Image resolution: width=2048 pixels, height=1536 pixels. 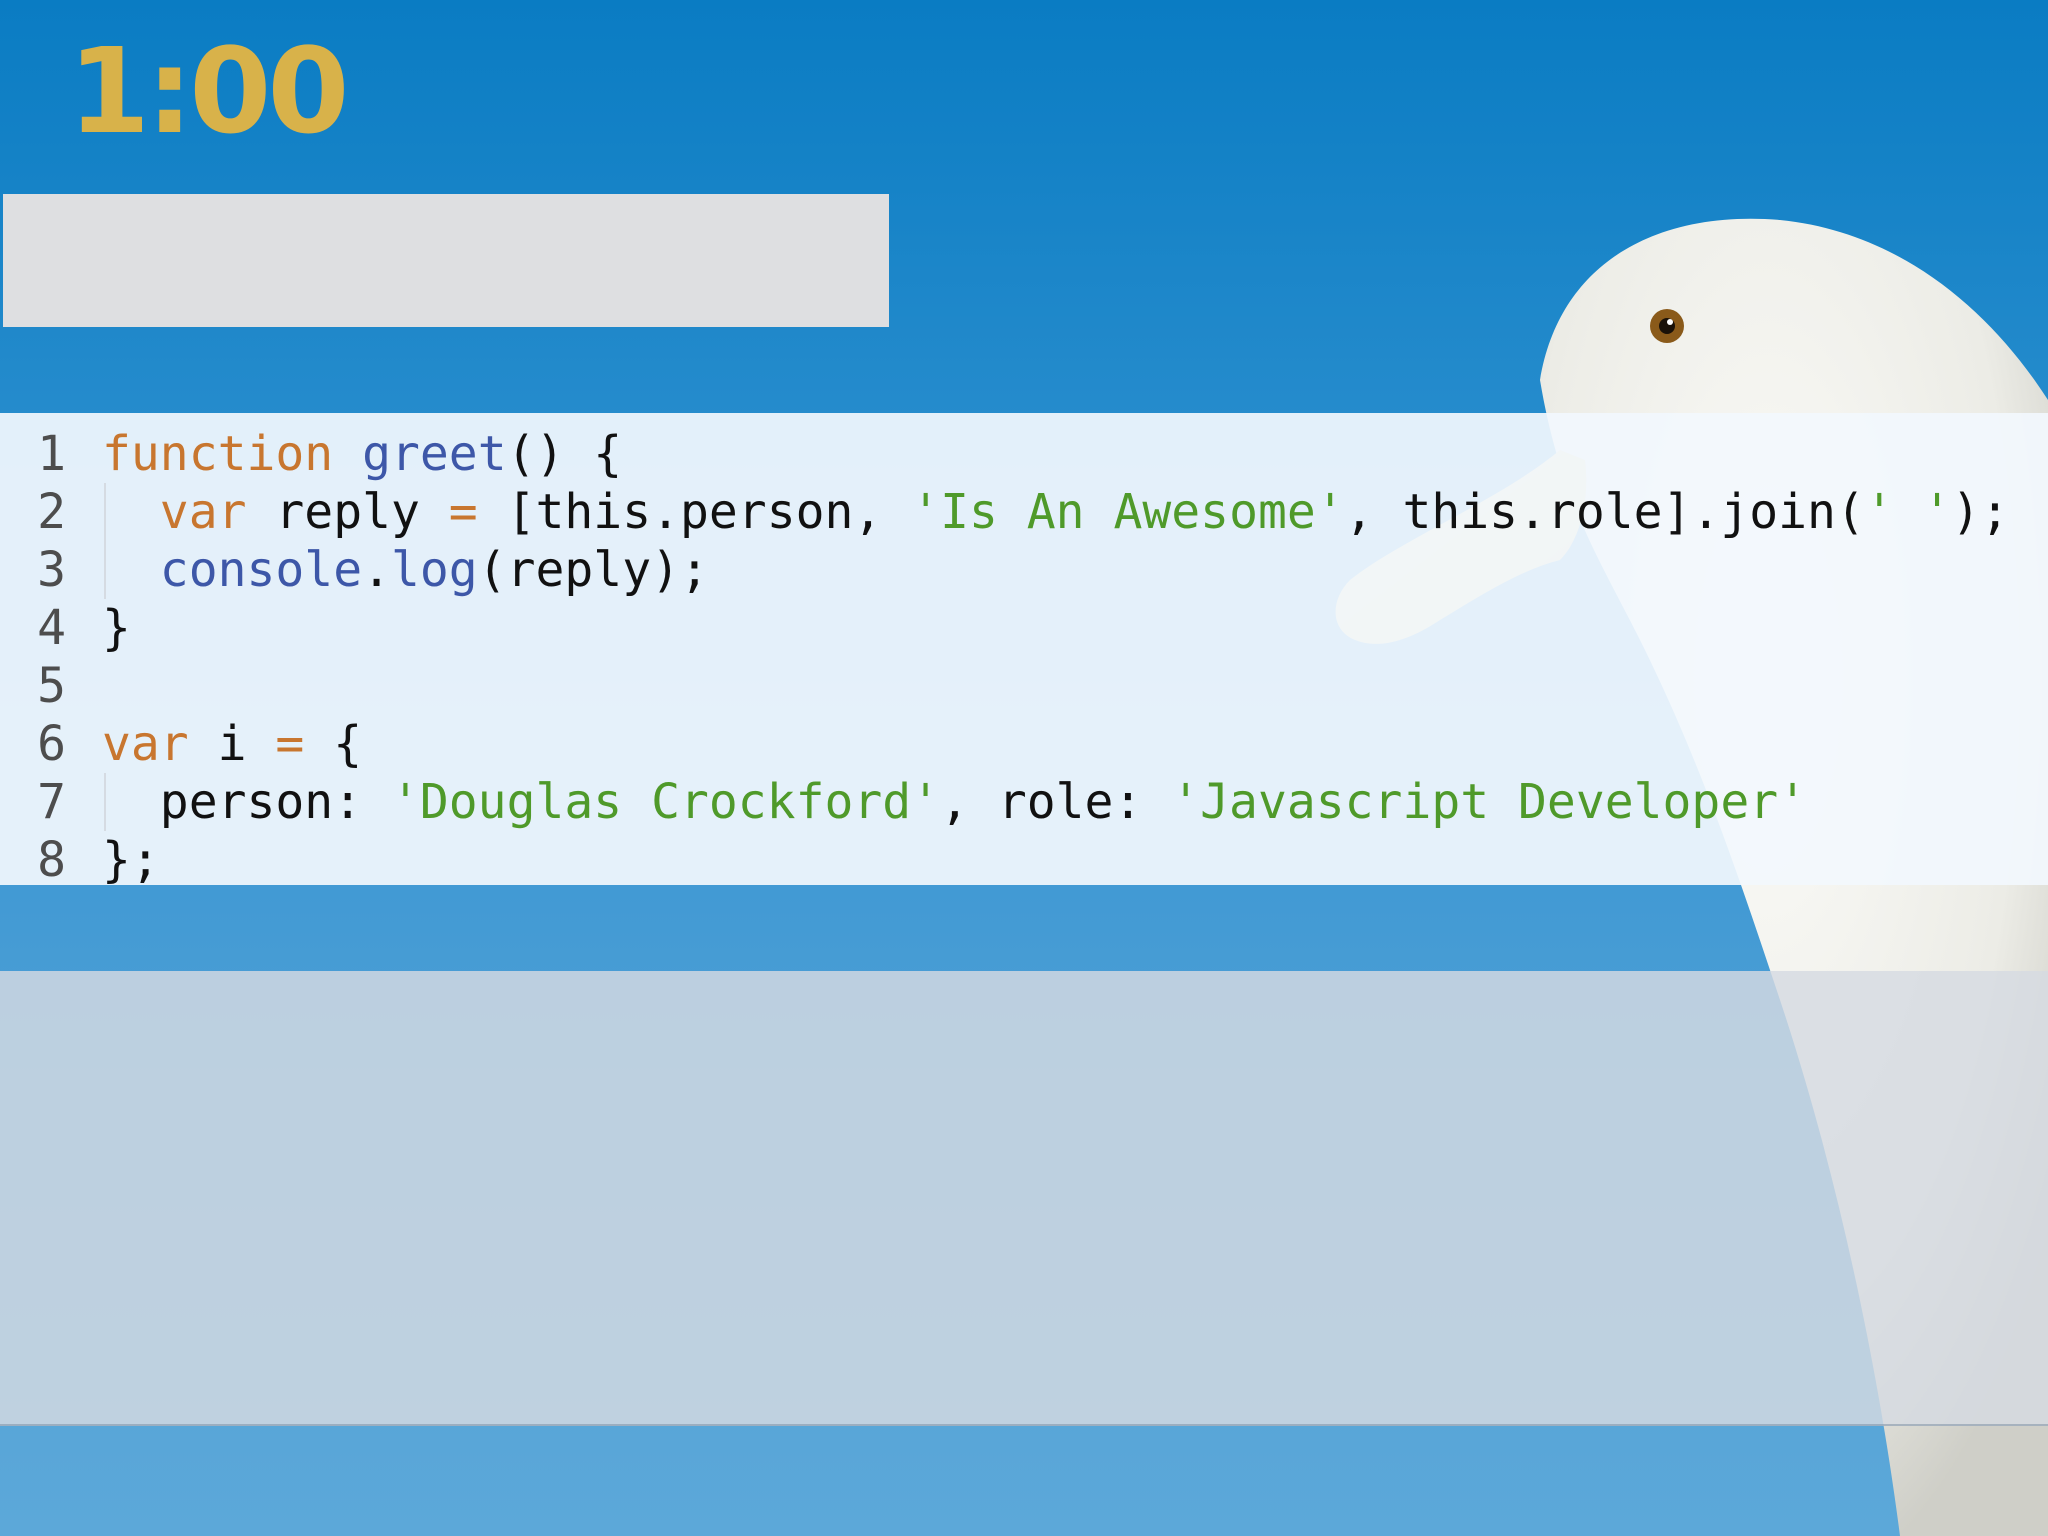 I want to click on line-number: 8, so click(x=51, y=860).